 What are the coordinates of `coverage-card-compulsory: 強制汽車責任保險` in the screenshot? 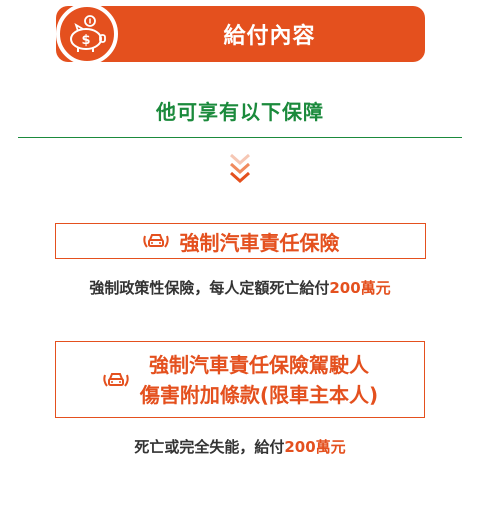 It's located at (240, 241).